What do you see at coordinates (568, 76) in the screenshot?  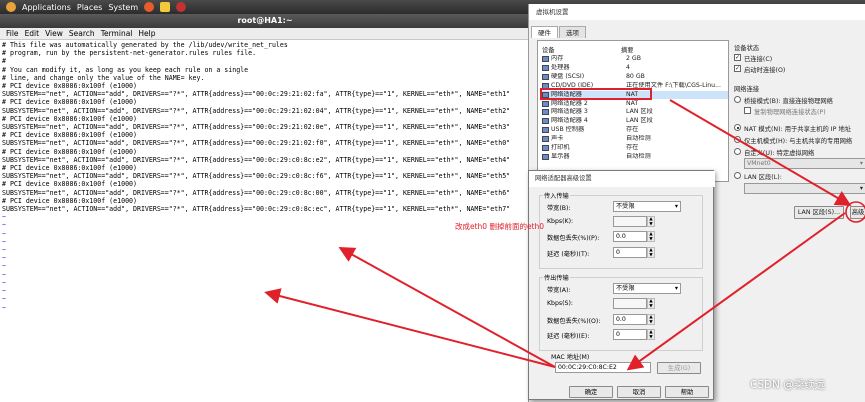 I see `device-name: 硬盘 (SCSI)` at bounding box center [568, 76].